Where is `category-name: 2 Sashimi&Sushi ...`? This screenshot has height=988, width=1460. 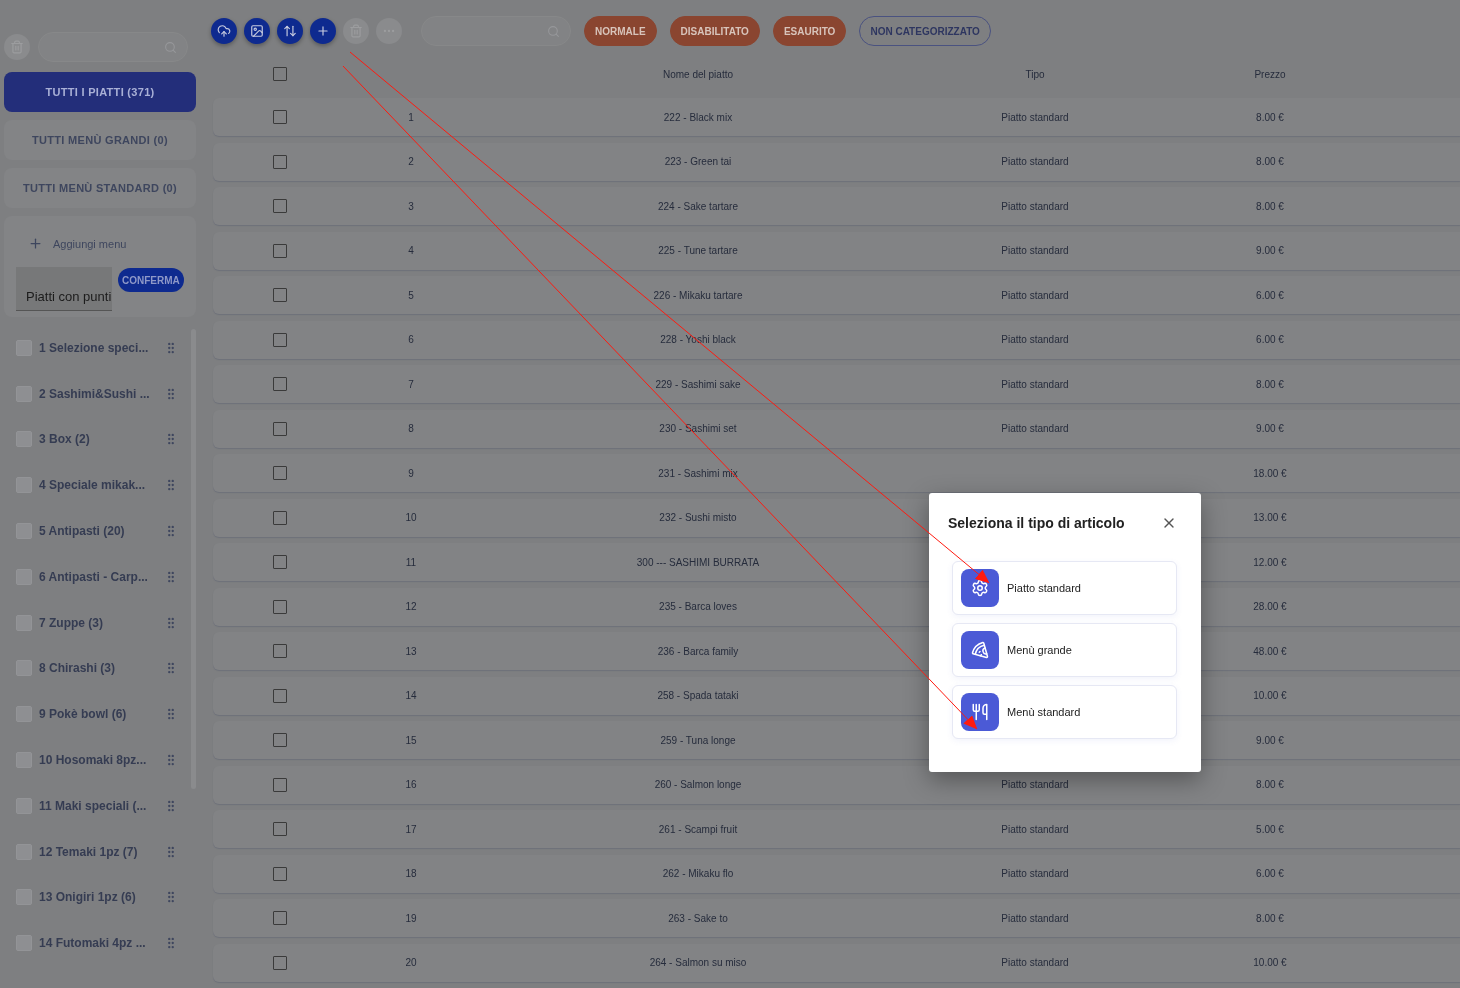
category-name: 2 Sashimi&Sushi ... is located at coordinates (98, 393).